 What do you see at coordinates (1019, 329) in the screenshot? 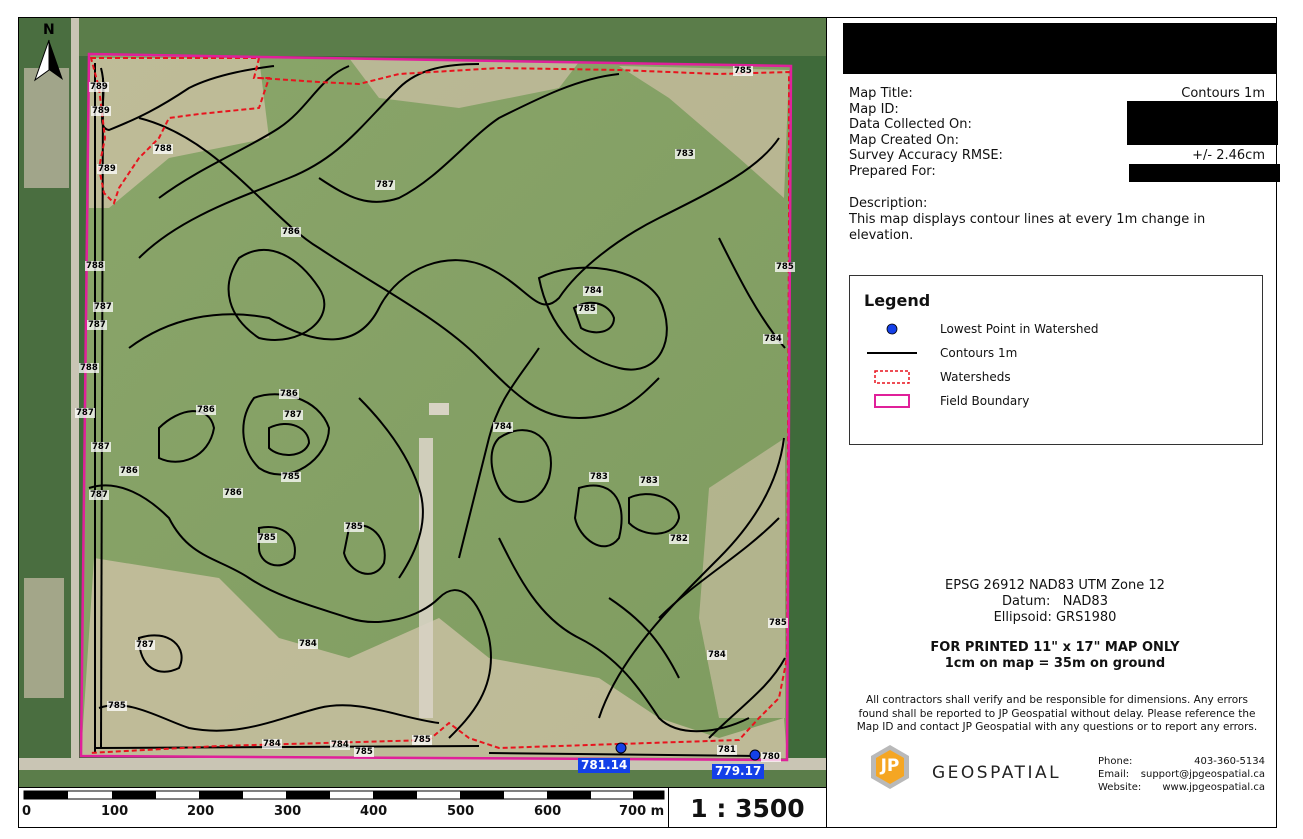
I see `legend-label: Lowest Point in Watershed` at bounding box center [1019, 329].